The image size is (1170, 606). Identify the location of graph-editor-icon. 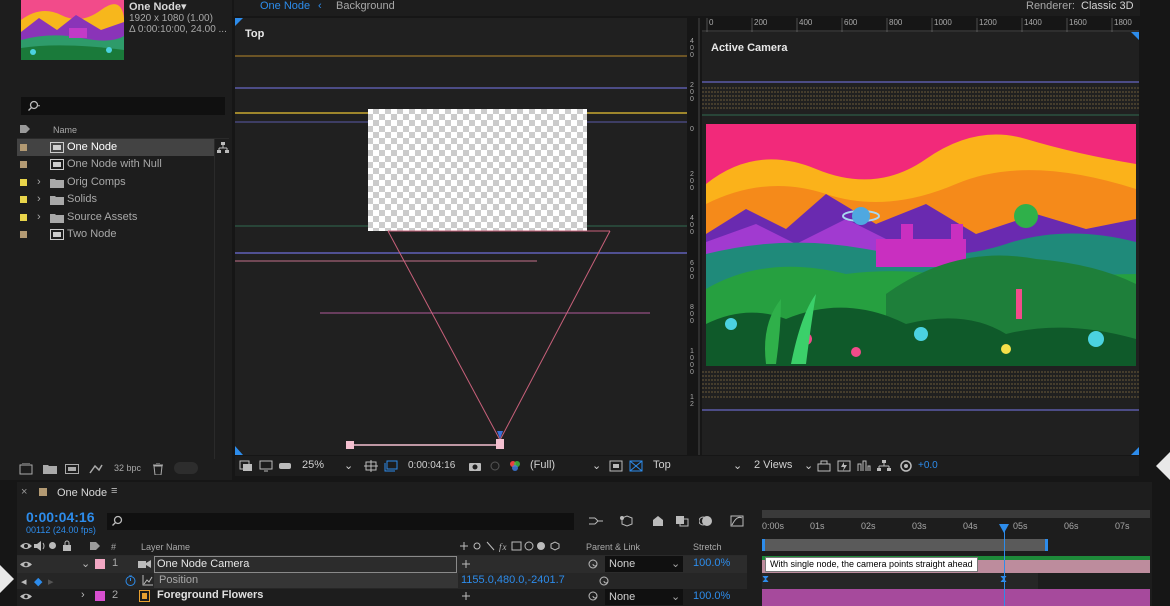
(737, 521).